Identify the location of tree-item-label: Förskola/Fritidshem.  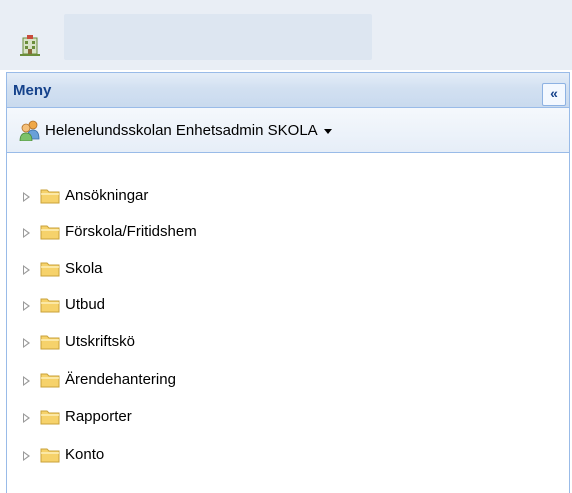
(131, 231).